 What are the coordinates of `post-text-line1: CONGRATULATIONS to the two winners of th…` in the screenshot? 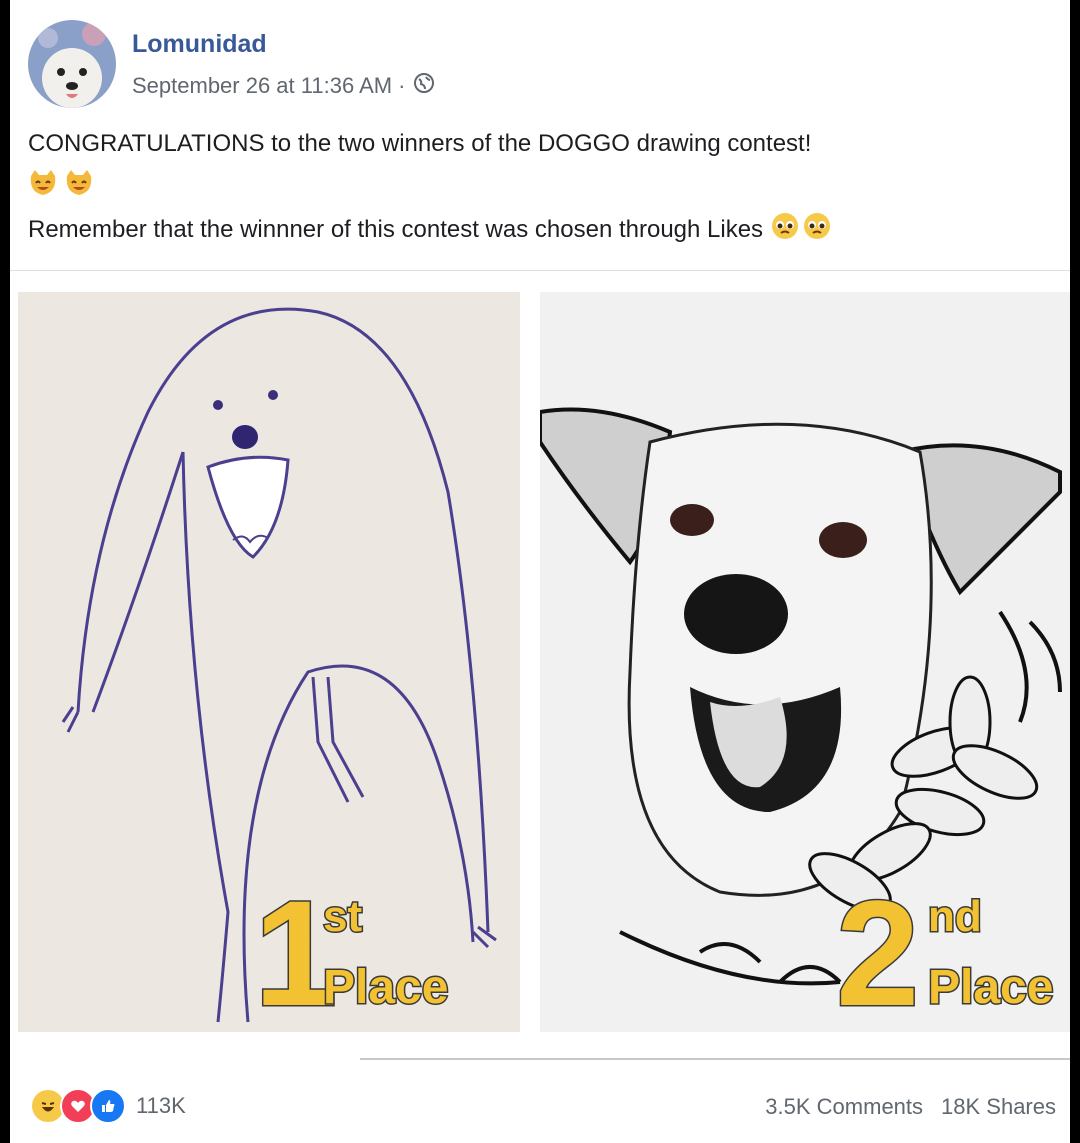 It's located at (420, 143).